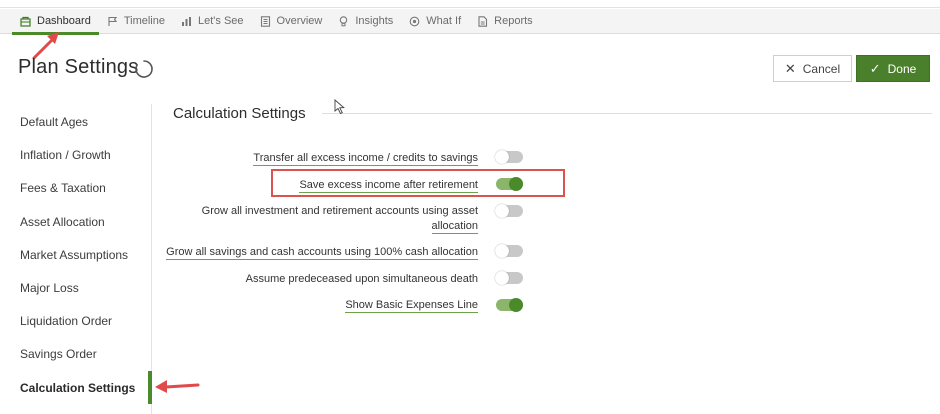 The width and height of the screenshot is (940, 414). Describe the element at coordinates (482, 21) in the screenshot. I see `report-icon` at that location.